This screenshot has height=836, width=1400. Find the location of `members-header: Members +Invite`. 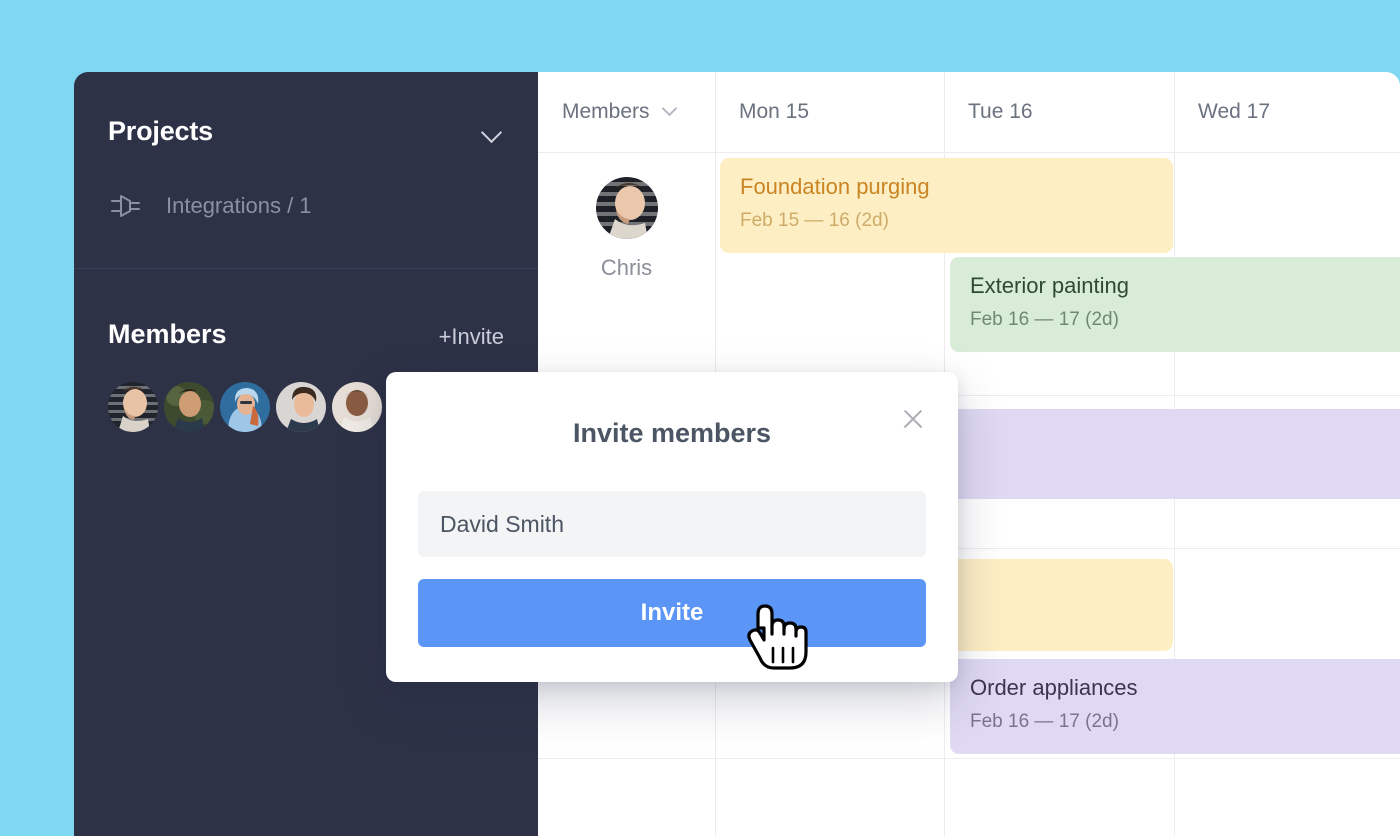

members-header: Members +Invite is located at coordinates (306, 309).